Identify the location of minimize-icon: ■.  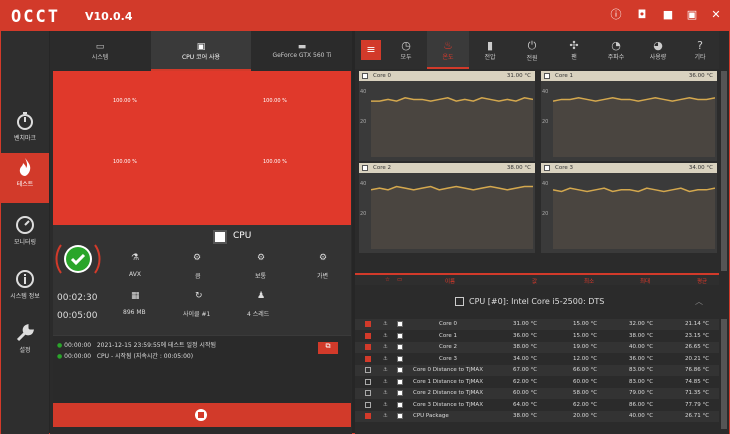
(668, 15).